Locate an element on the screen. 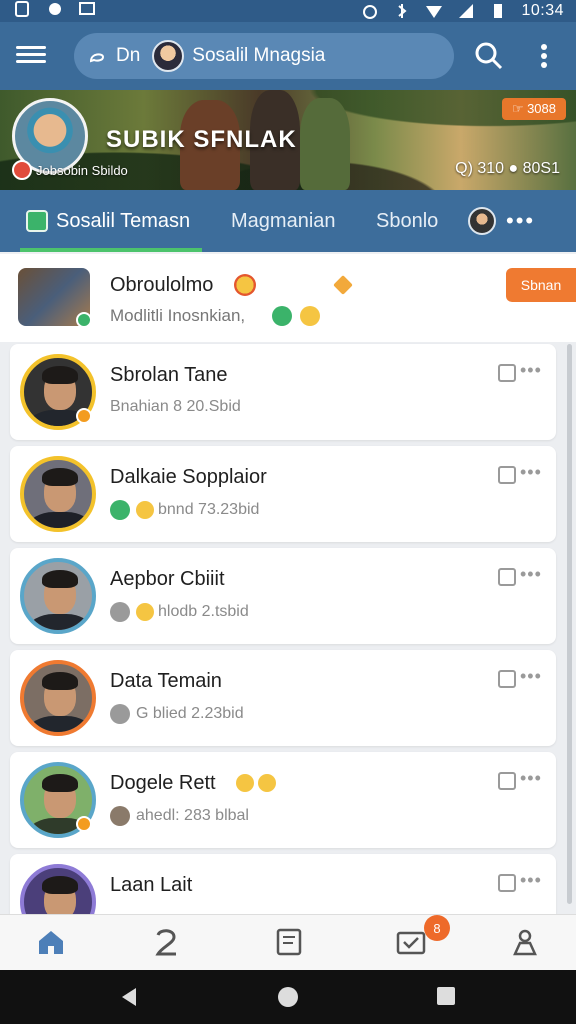  system-navigation-bar is located at coordinates (288, 997).